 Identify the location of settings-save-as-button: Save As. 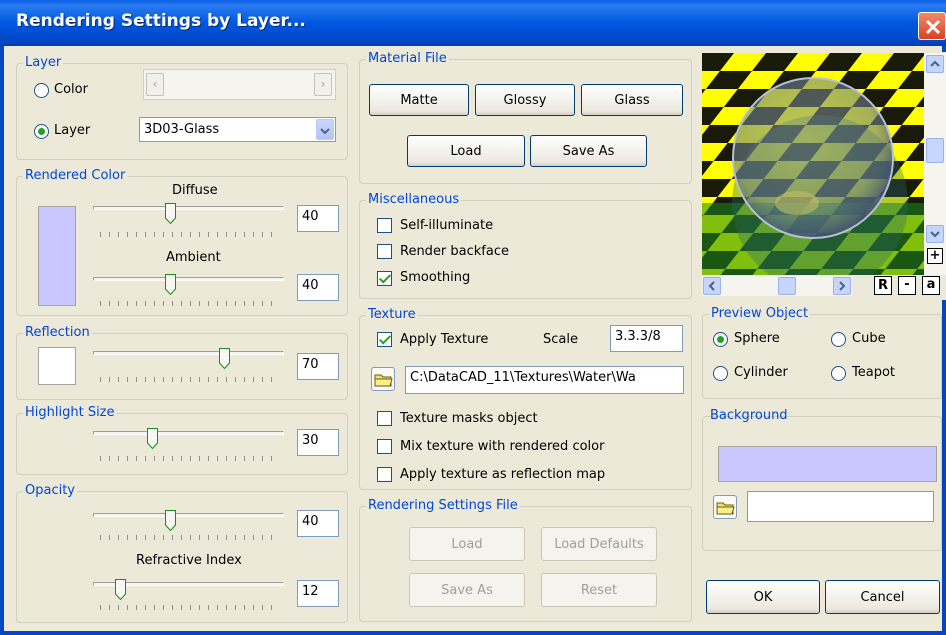
(467, 590).